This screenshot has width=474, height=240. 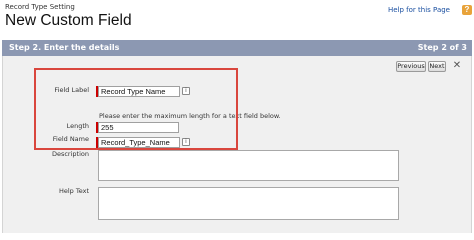 I want to click on step-counter: Step 2 of 3, so click(x=442, y=47).